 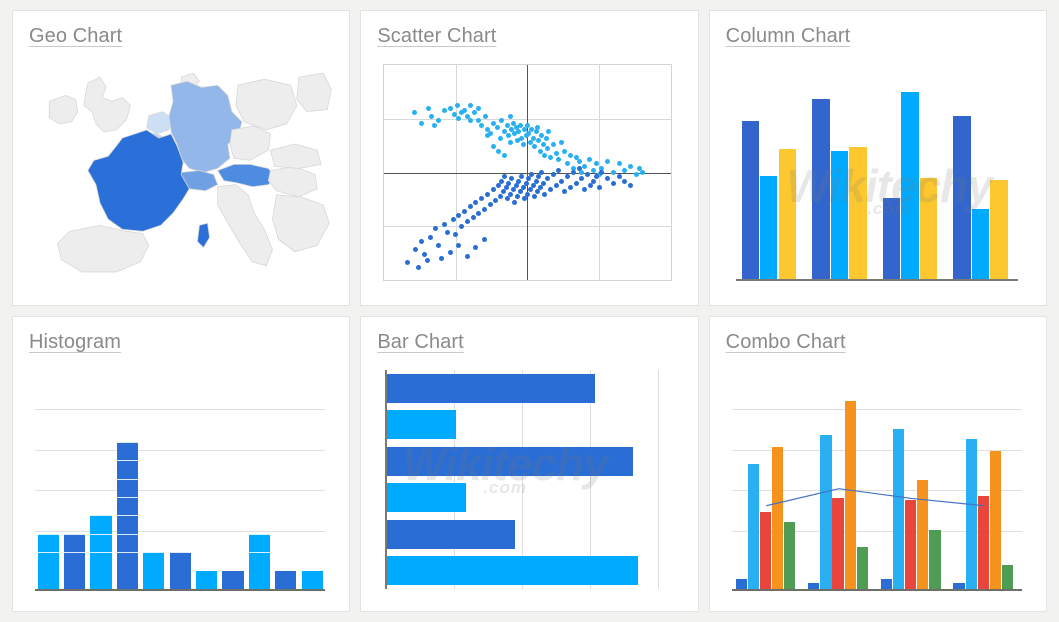 What do you see at coordinates (876, 480) in the screenshot?
I see `combo-plot-box` at bounding box center [876, 480].